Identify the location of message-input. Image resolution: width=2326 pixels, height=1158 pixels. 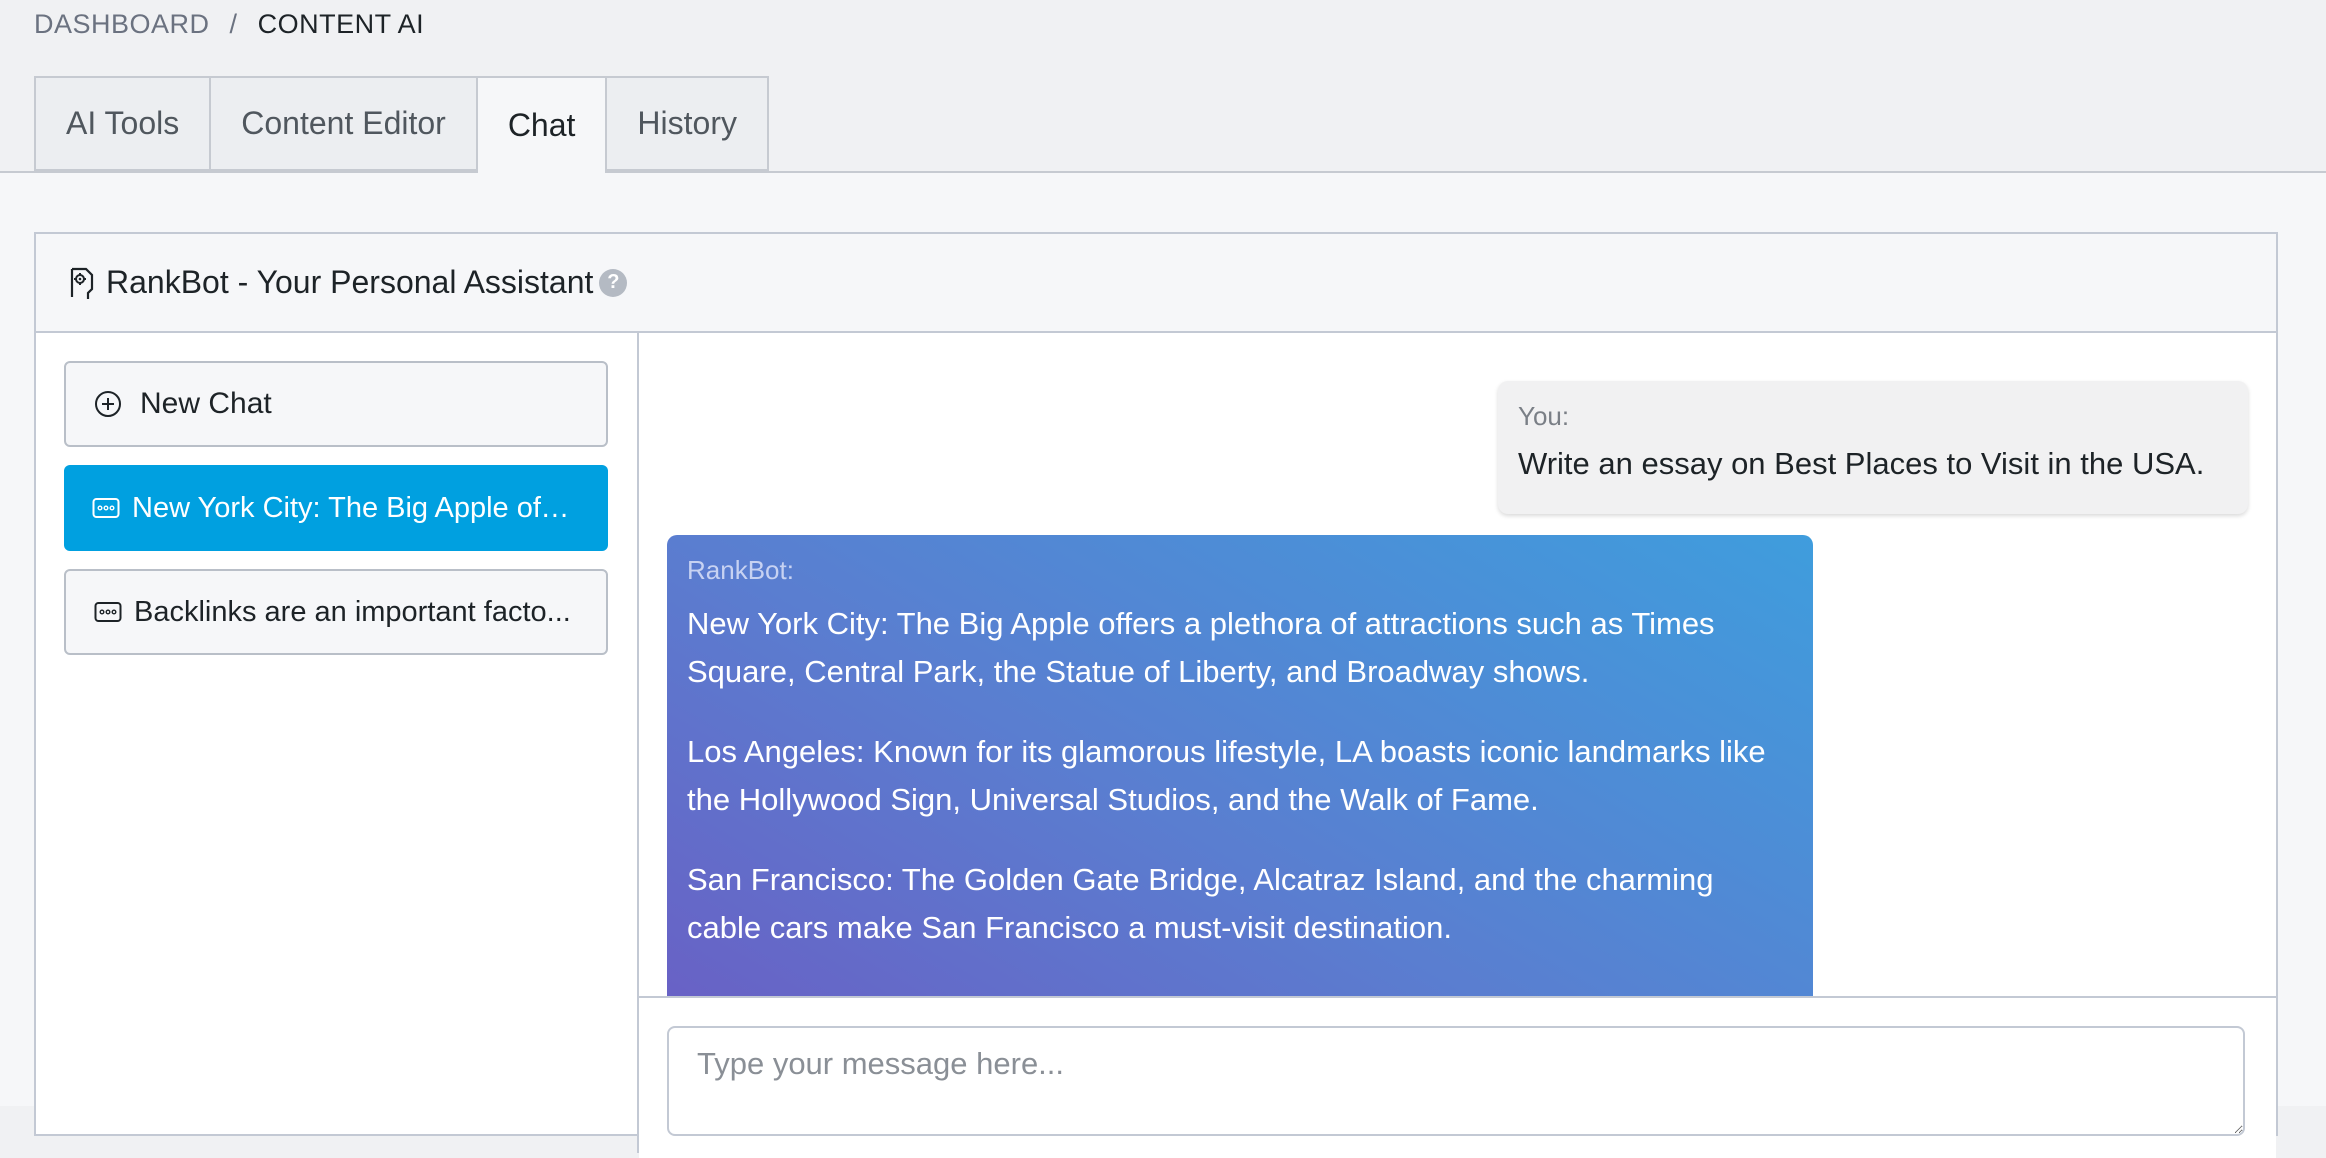
(1456, 1081).